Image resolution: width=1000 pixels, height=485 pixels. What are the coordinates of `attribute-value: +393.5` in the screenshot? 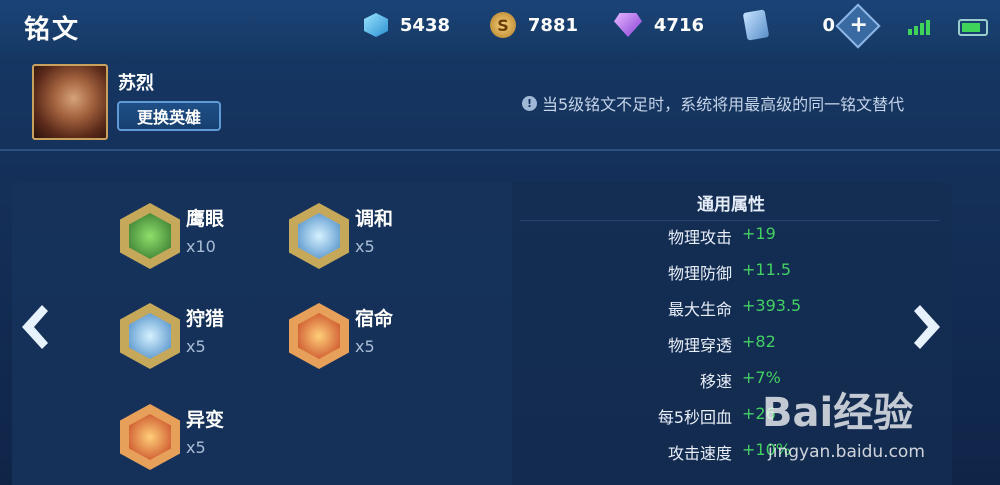 It's located at (772, 305).